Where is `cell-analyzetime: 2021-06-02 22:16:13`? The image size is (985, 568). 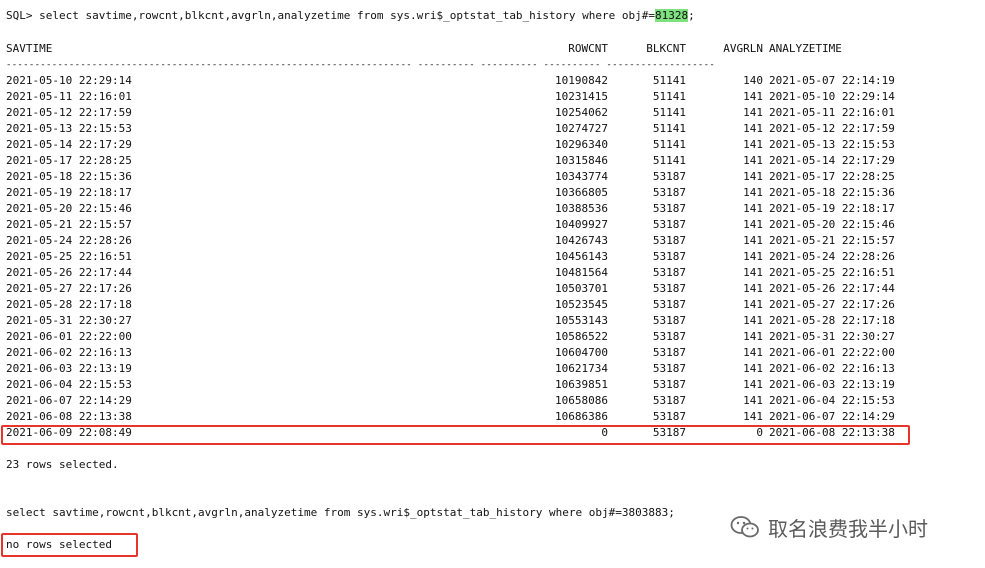 cell-analyzetime: 2021-06-02 22:16:13 is located at coordinates (832, 368).